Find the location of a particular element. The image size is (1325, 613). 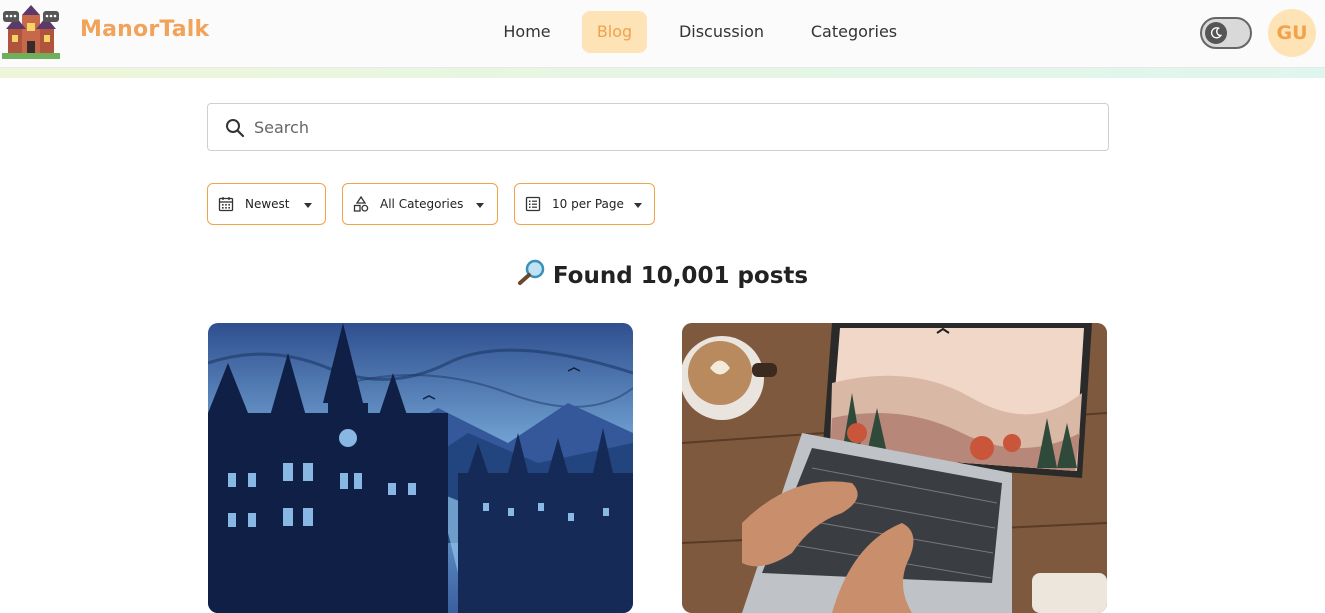

per-page-filter-dropdown: 10 per Page is located at coordinates (584, 204).